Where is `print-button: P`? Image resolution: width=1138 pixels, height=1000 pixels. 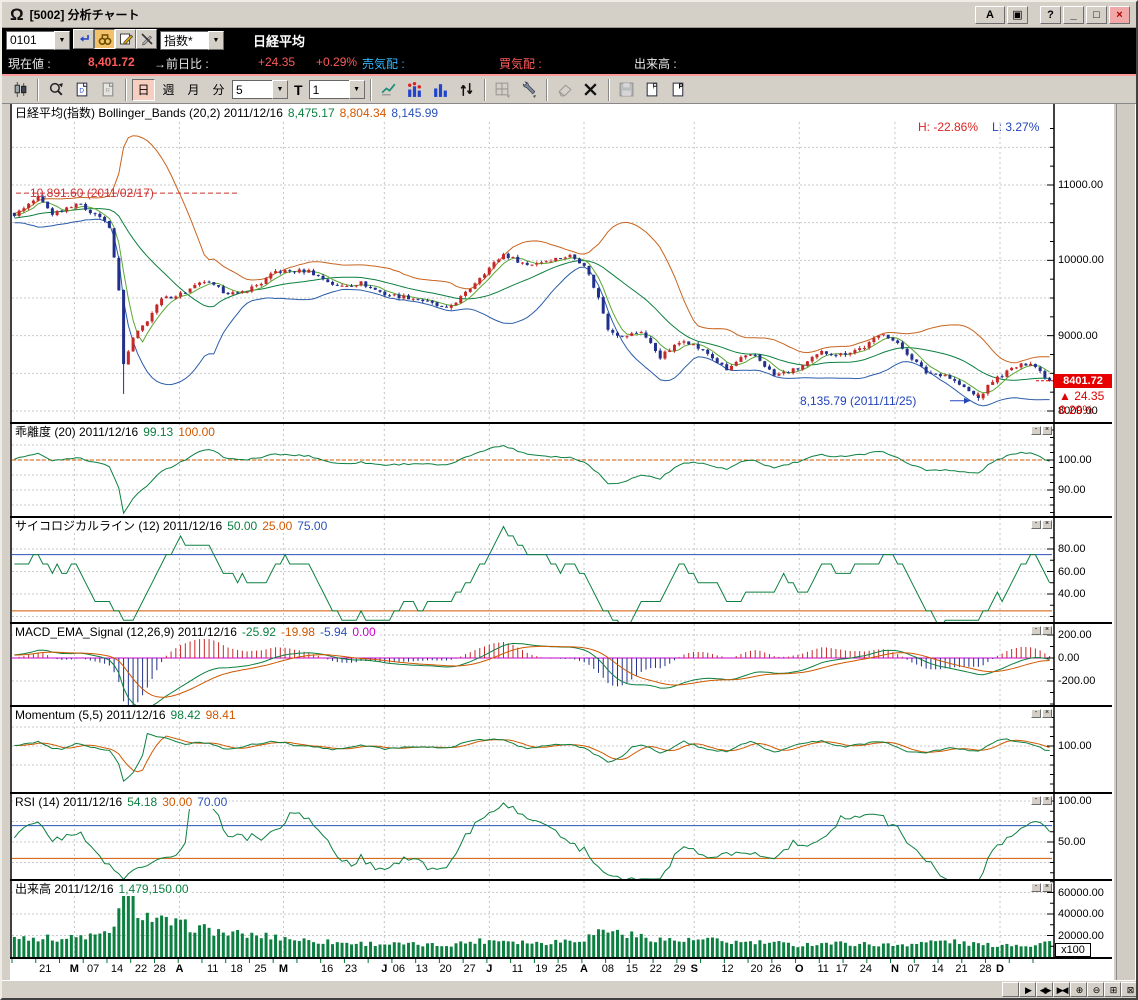
print-button: P is located at coordinates (678, 89).